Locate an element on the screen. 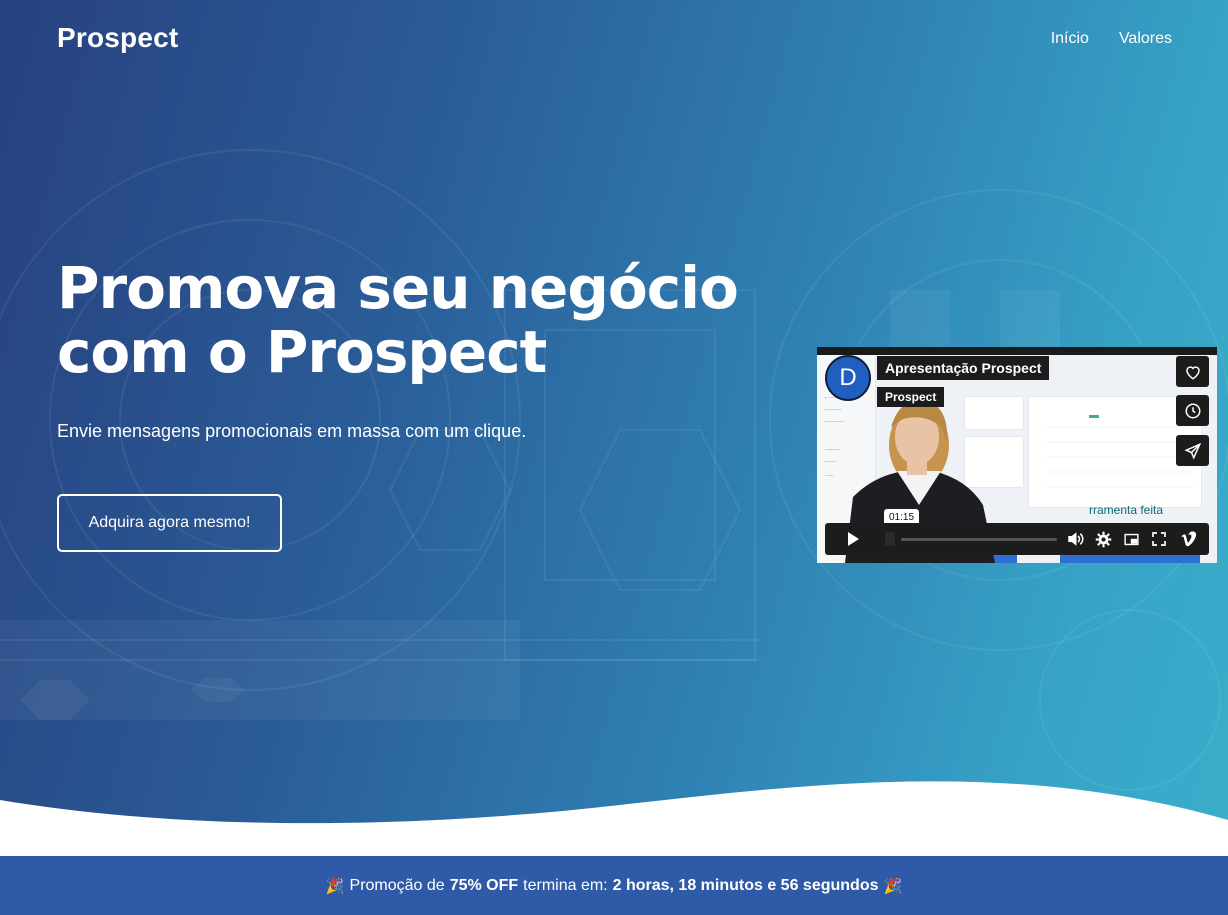 The width and height of the screenshot is (1228, 915). heart-icon is located at coordinates (1192, 372).